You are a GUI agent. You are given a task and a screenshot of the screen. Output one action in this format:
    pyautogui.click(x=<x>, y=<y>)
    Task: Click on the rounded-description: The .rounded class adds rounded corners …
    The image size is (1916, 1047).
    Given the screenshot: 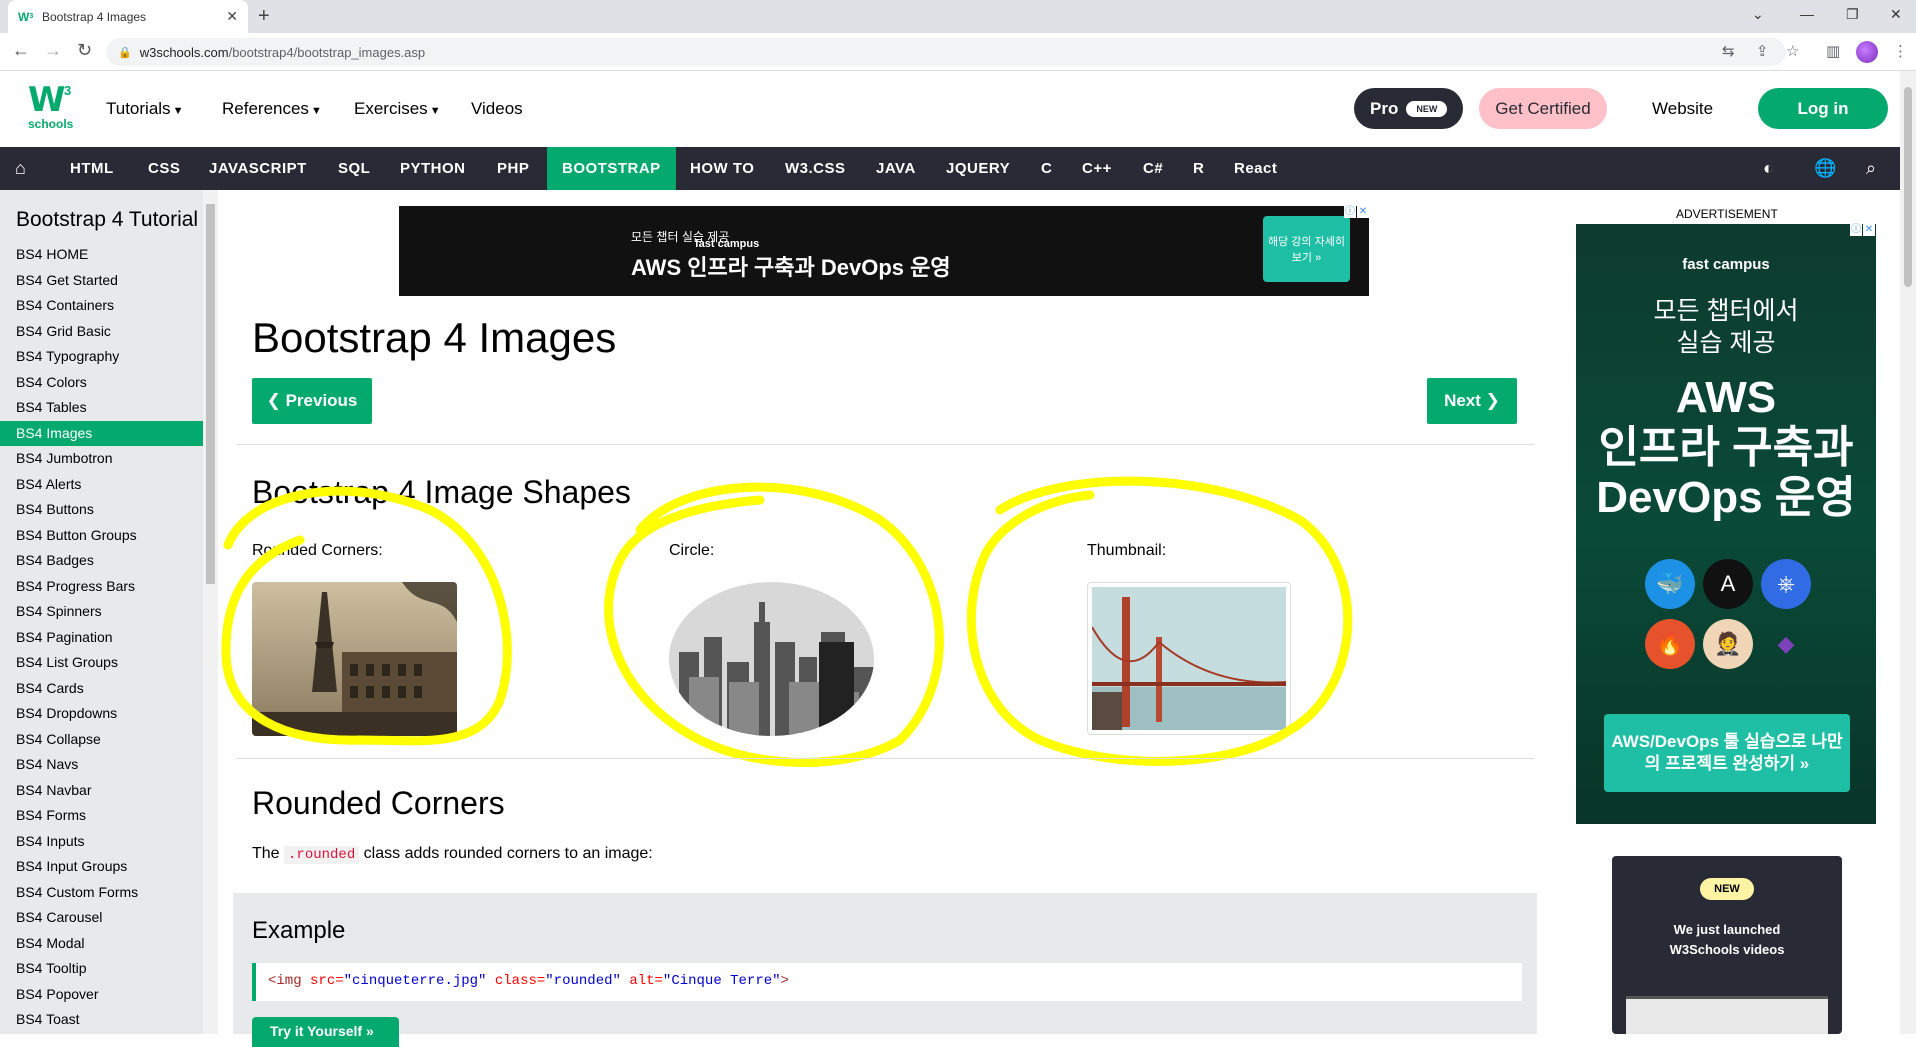 What is the action you would take?
    pyautogui.click(x=452, y=854)
    